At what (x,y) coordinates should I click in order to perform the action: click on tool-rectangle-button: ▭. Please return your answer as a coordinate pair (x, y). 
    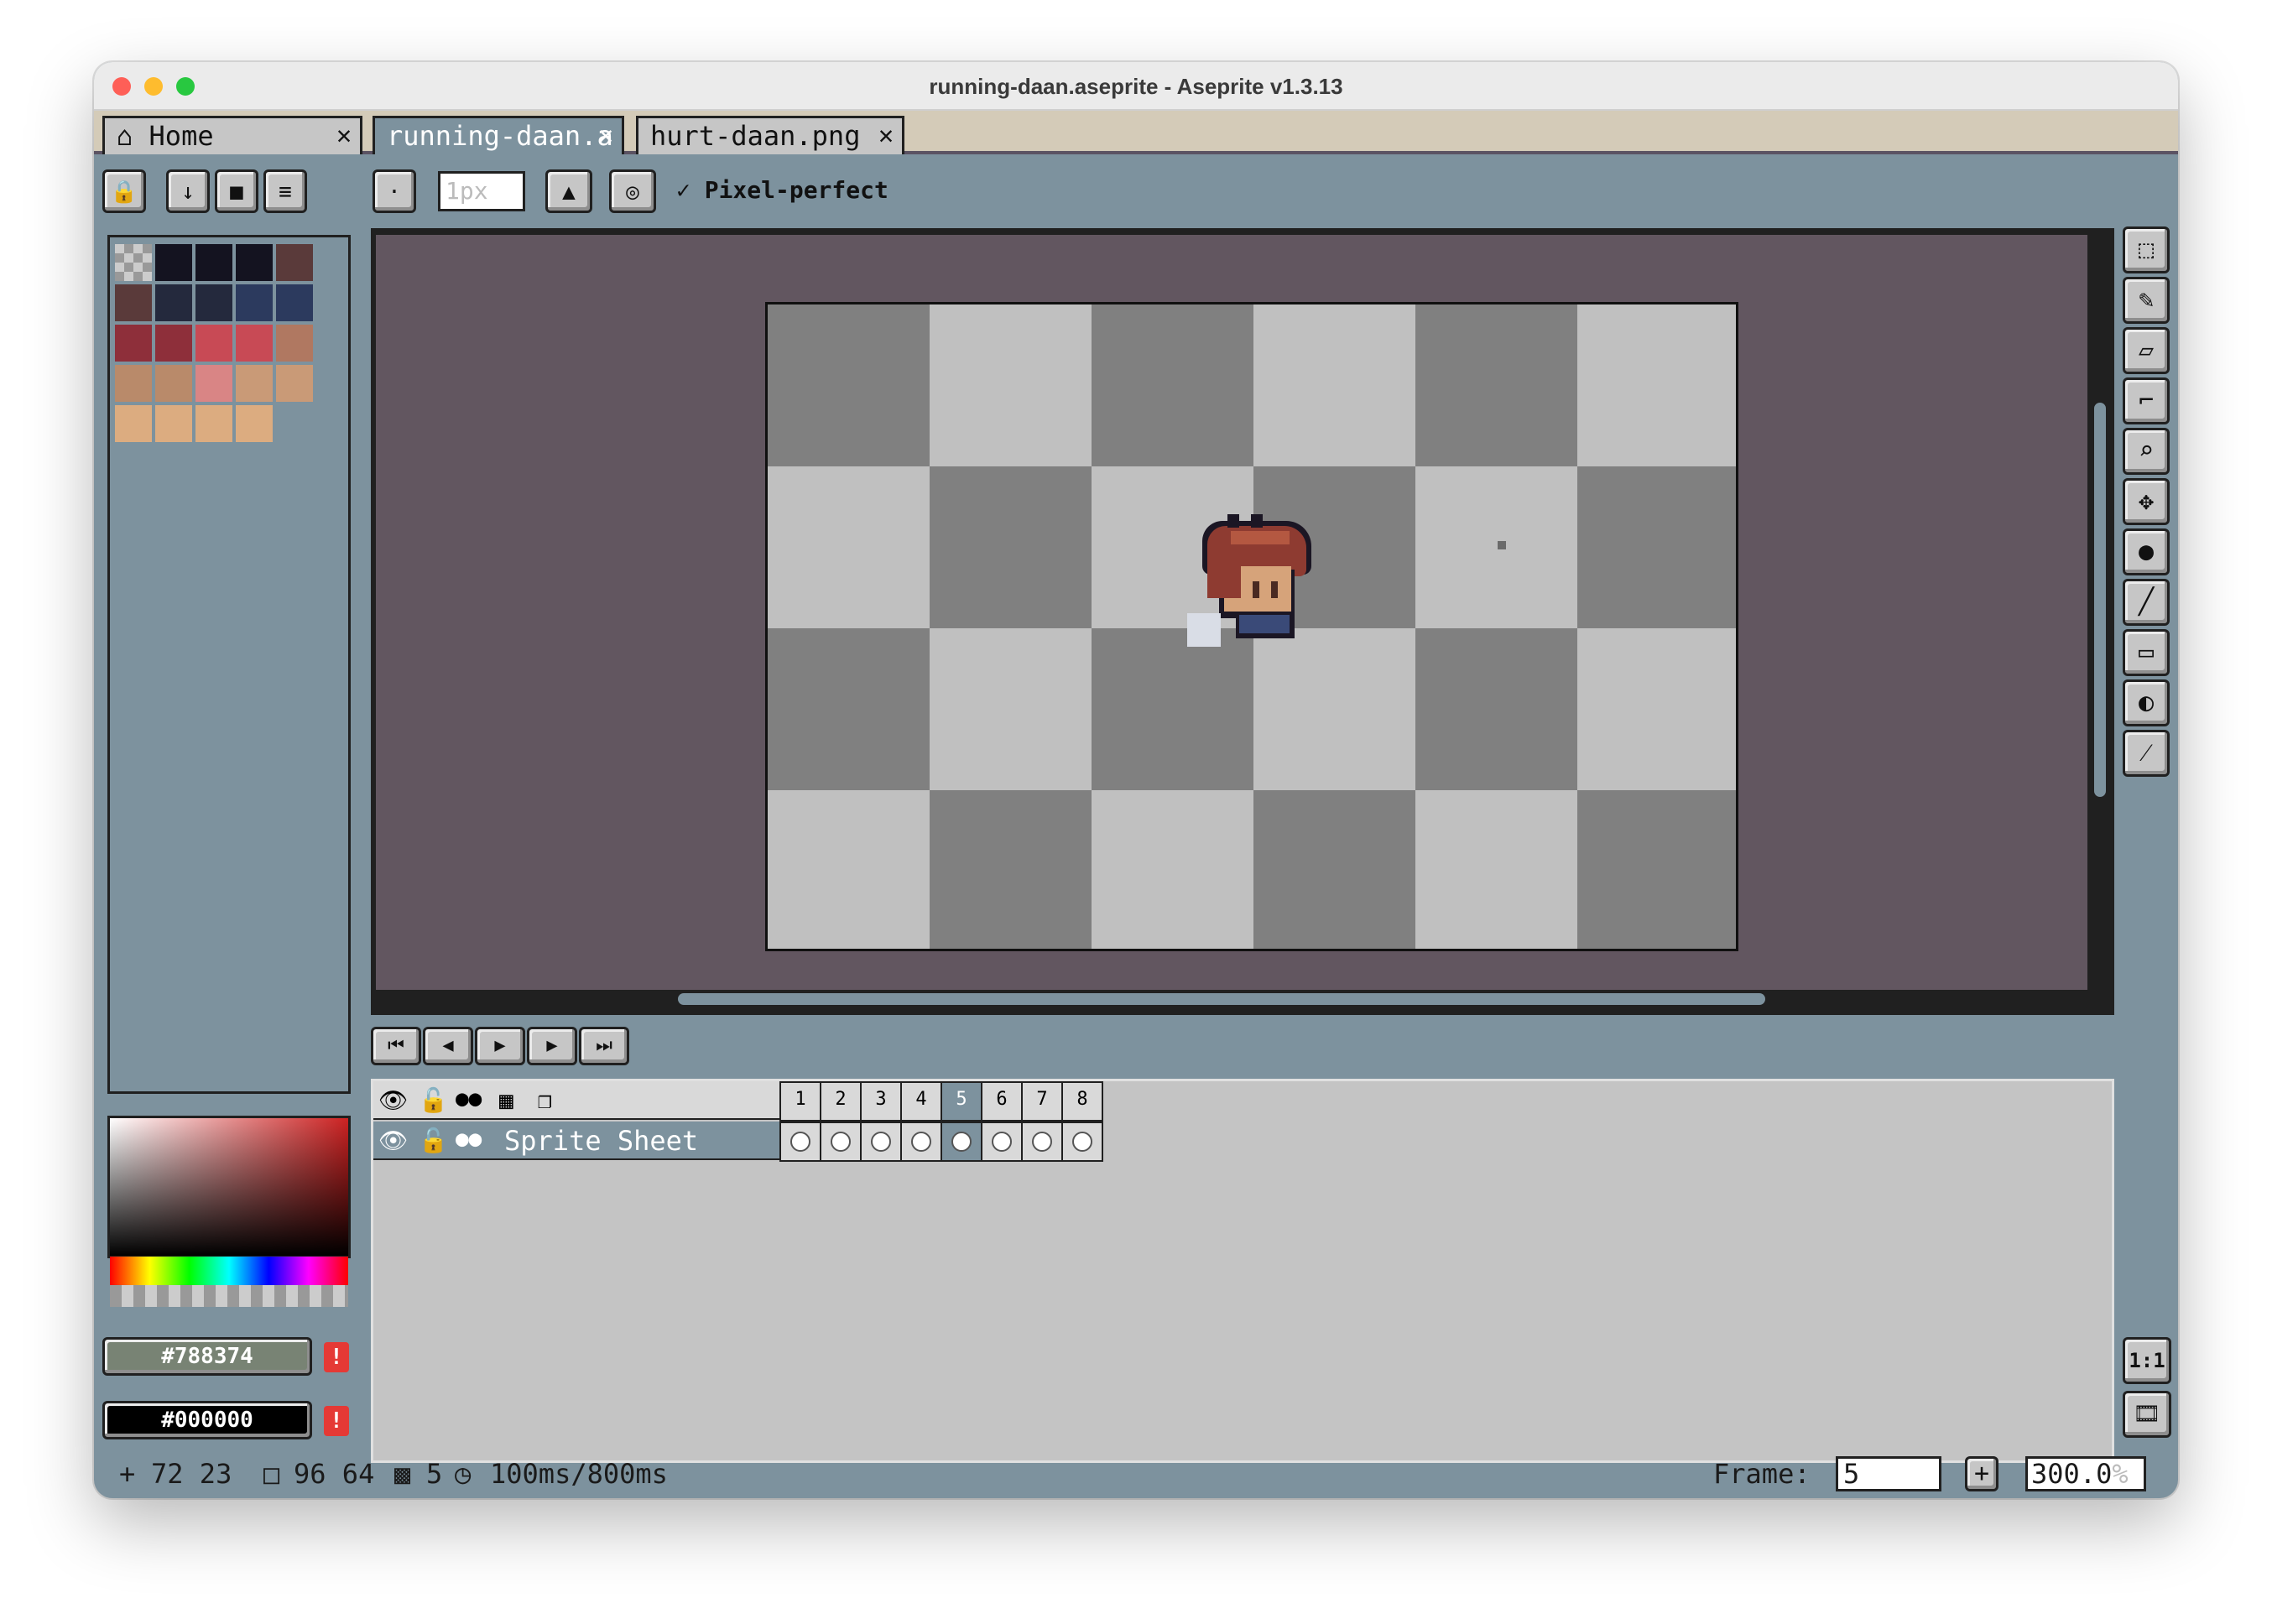
    Looking at the image, I should click on (2146, 652).